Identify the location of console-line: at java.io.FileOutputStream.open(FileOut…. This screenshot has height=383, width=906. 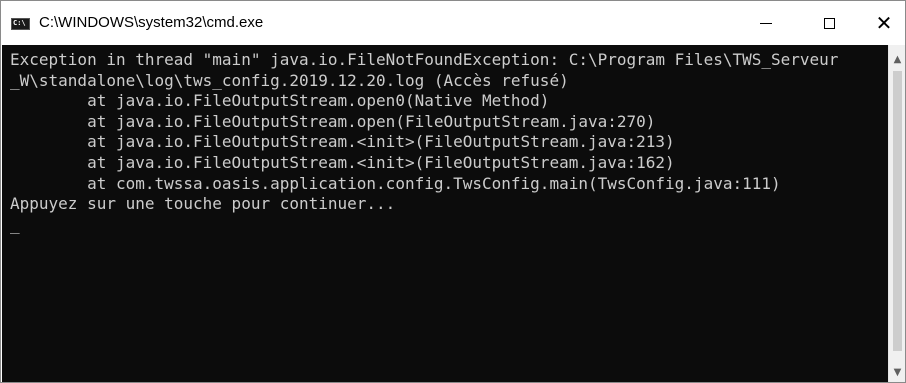
(333, 121).